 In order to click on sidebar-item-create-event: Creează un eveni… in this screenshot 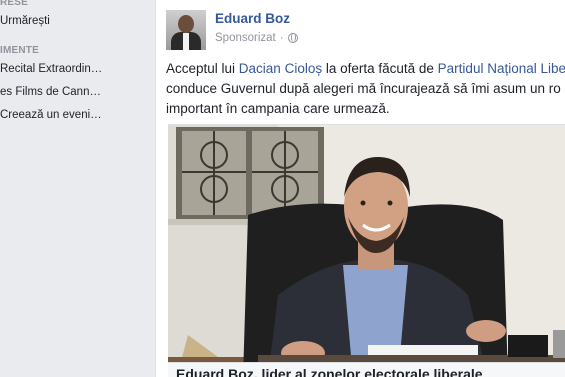, I will do `click(55, 115)`.